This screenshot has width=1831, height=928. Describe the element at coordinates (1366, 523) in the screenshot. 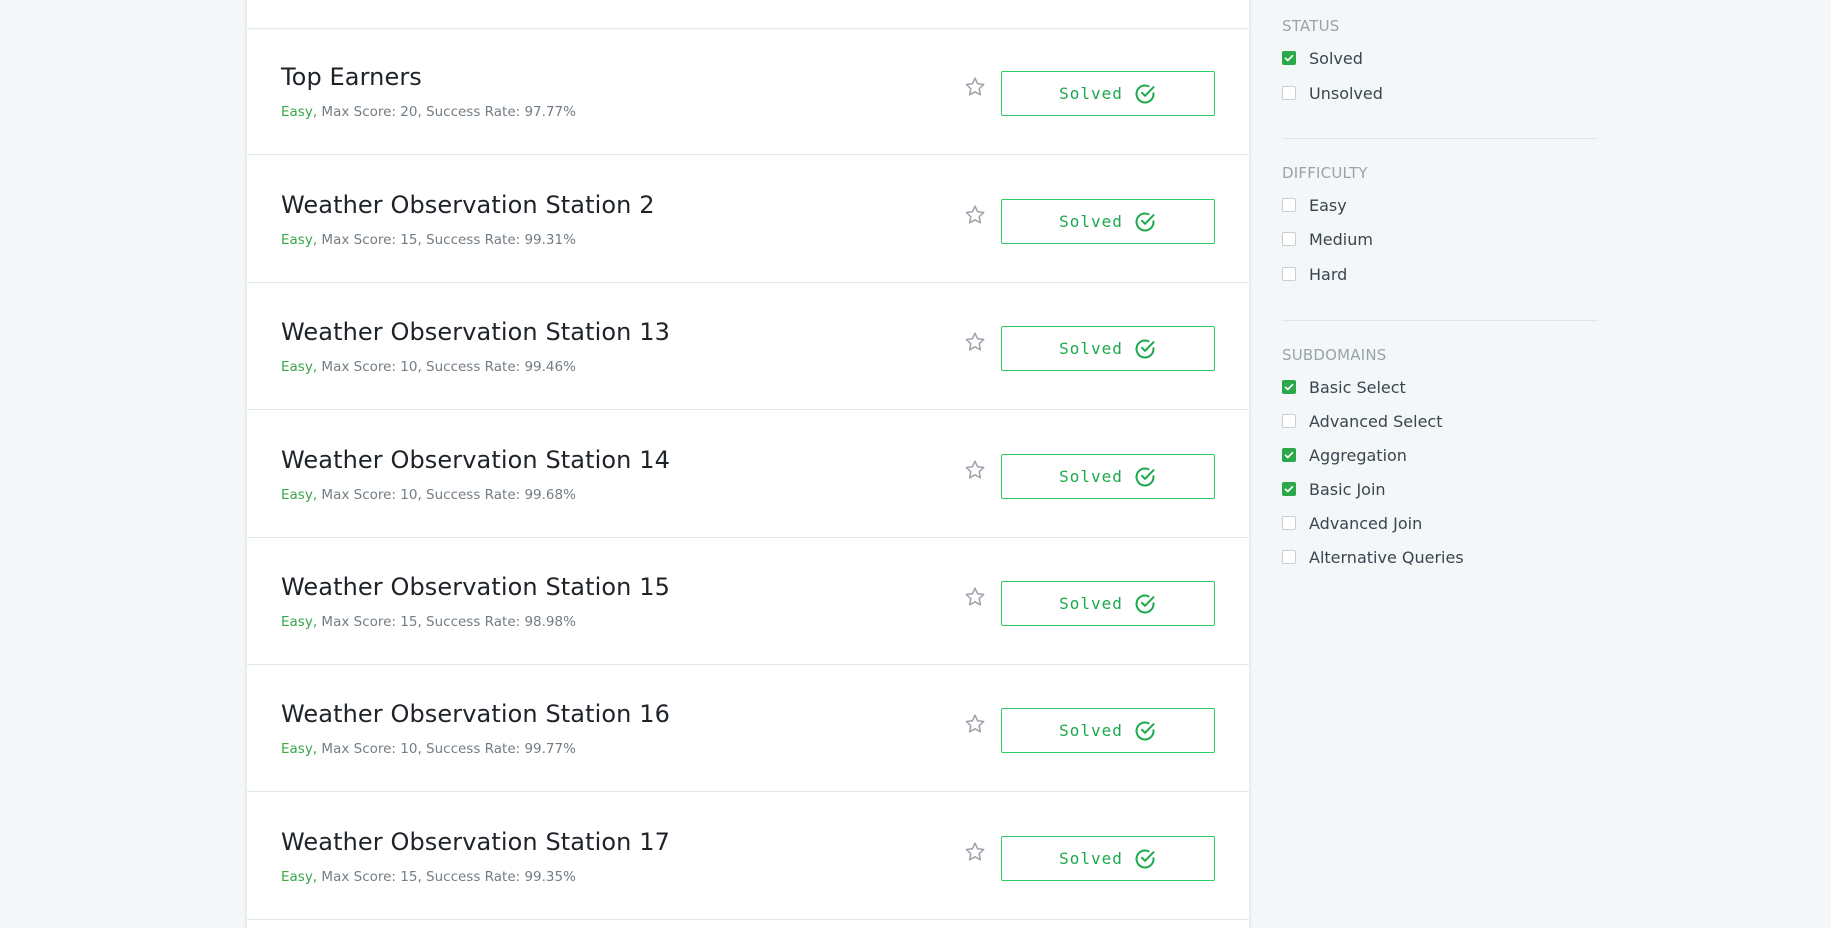

I see `filter-option-label: Advanced Join` at that location.